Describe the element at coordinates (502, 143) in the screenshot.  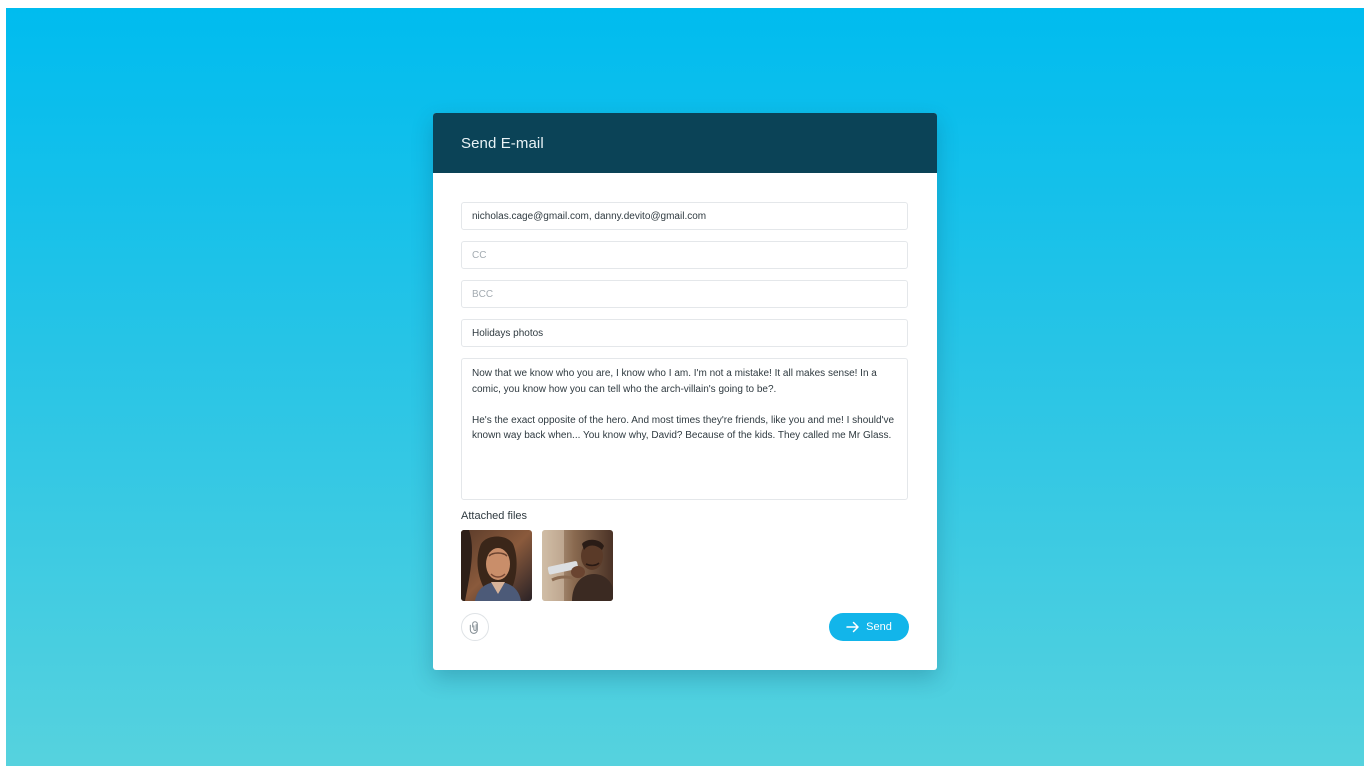
I see `page-title: Send E-mail` at that location.